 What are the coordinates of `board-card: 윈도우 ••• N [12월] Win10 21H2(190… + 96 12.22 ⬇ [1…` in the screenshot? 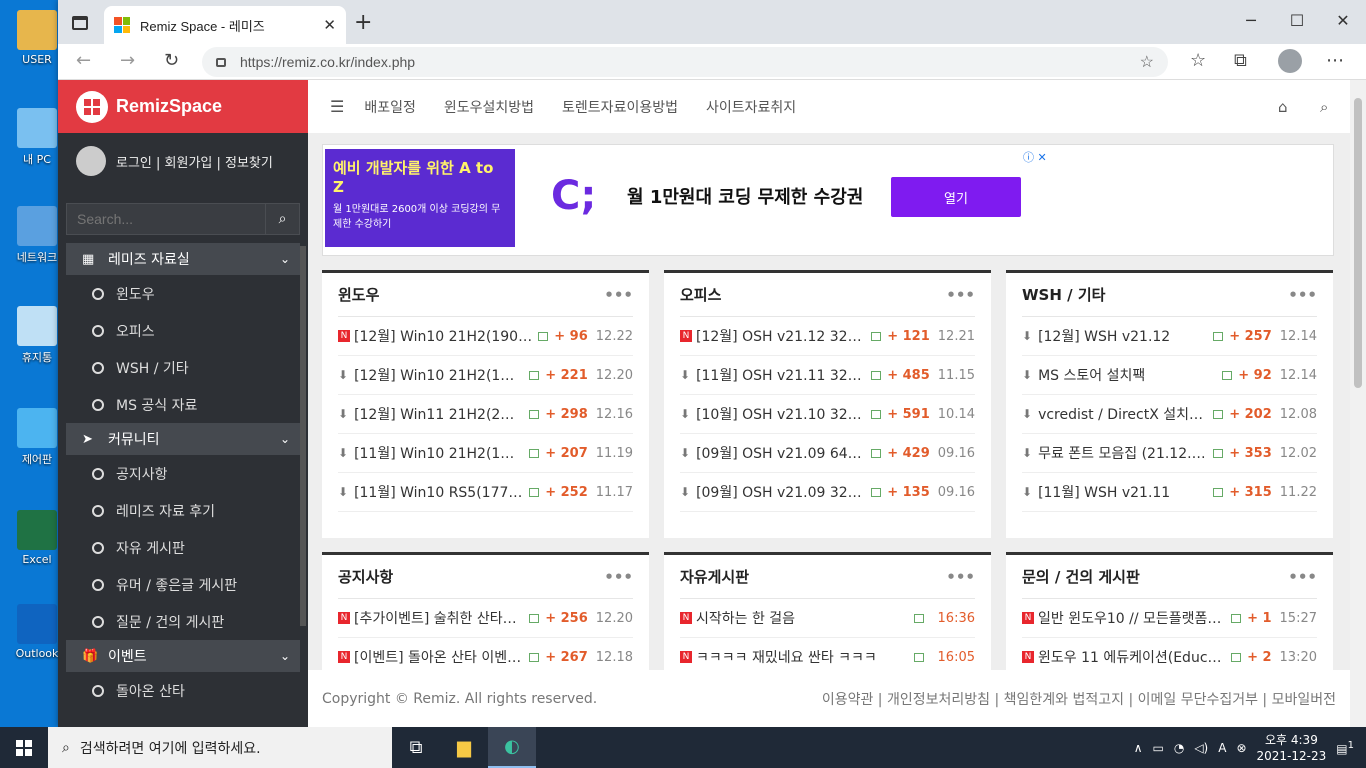 It's located at (485, 404).